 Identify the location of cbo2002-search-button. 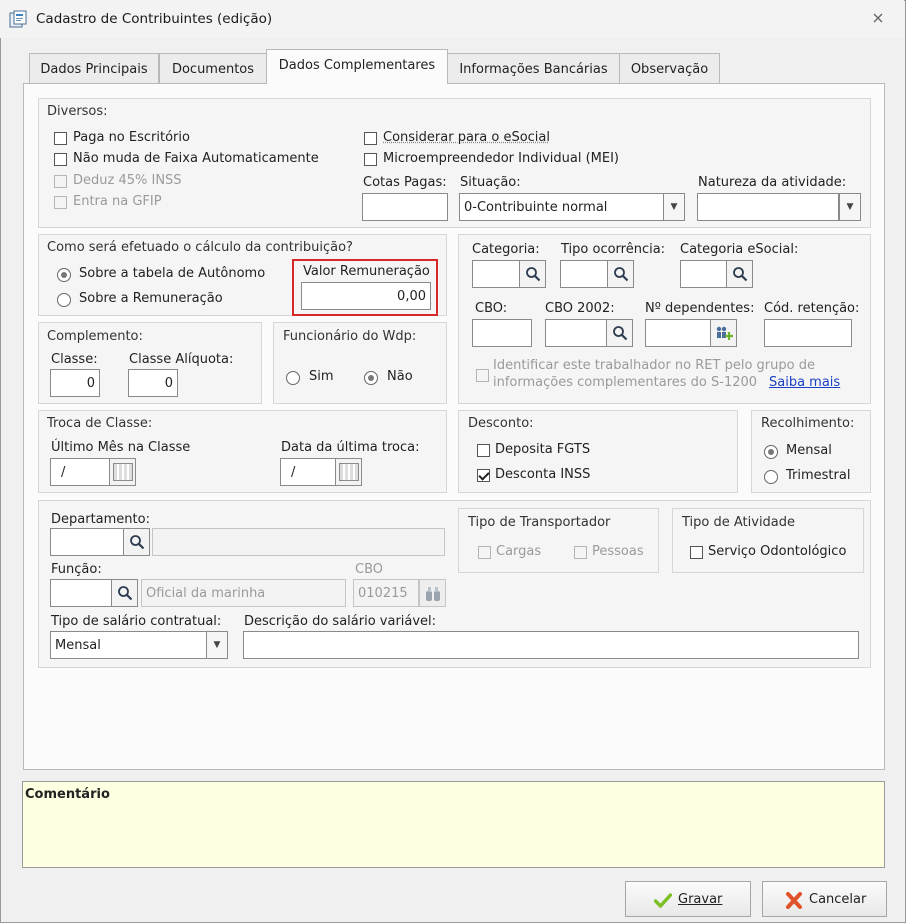
(619, 333).